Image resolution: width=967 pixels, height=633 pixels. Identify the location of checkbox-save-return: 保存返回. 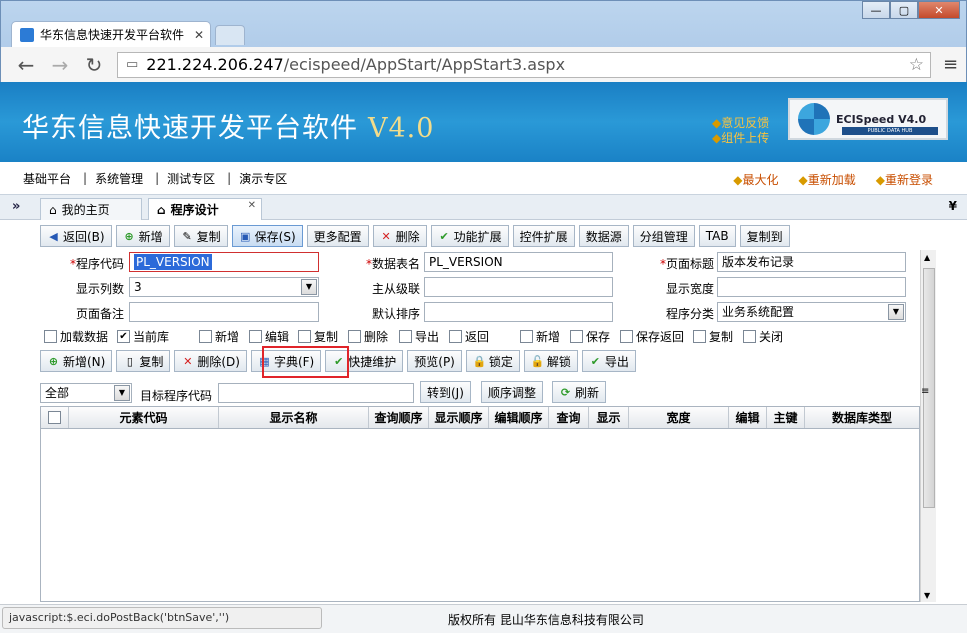
(652, 336).